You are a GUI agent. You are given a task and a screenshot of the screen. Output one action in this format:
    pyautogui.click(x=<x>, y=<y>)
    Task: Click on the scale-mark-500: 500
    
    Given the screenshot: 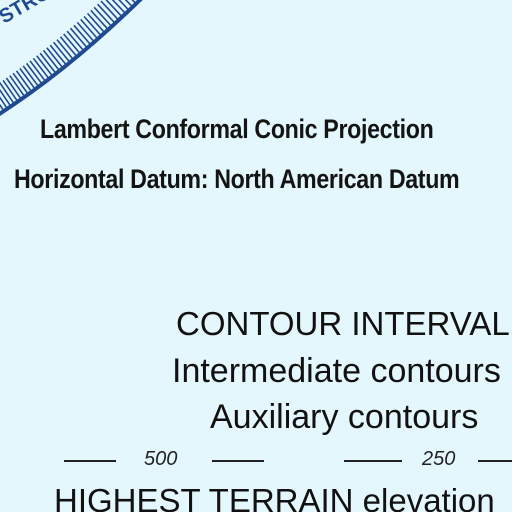 What is the action you would take?
    pyautogui.click(x=161, y=459)
    